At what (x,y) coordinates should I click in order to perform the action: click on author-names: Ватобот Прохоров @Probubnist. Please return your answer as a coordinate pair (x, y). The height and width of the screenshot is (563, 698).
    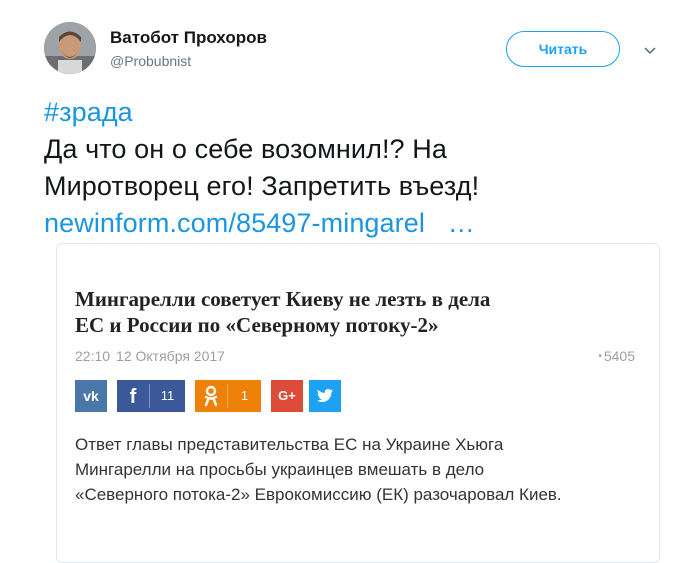
    Looking at the image, I should click on (188, 49).